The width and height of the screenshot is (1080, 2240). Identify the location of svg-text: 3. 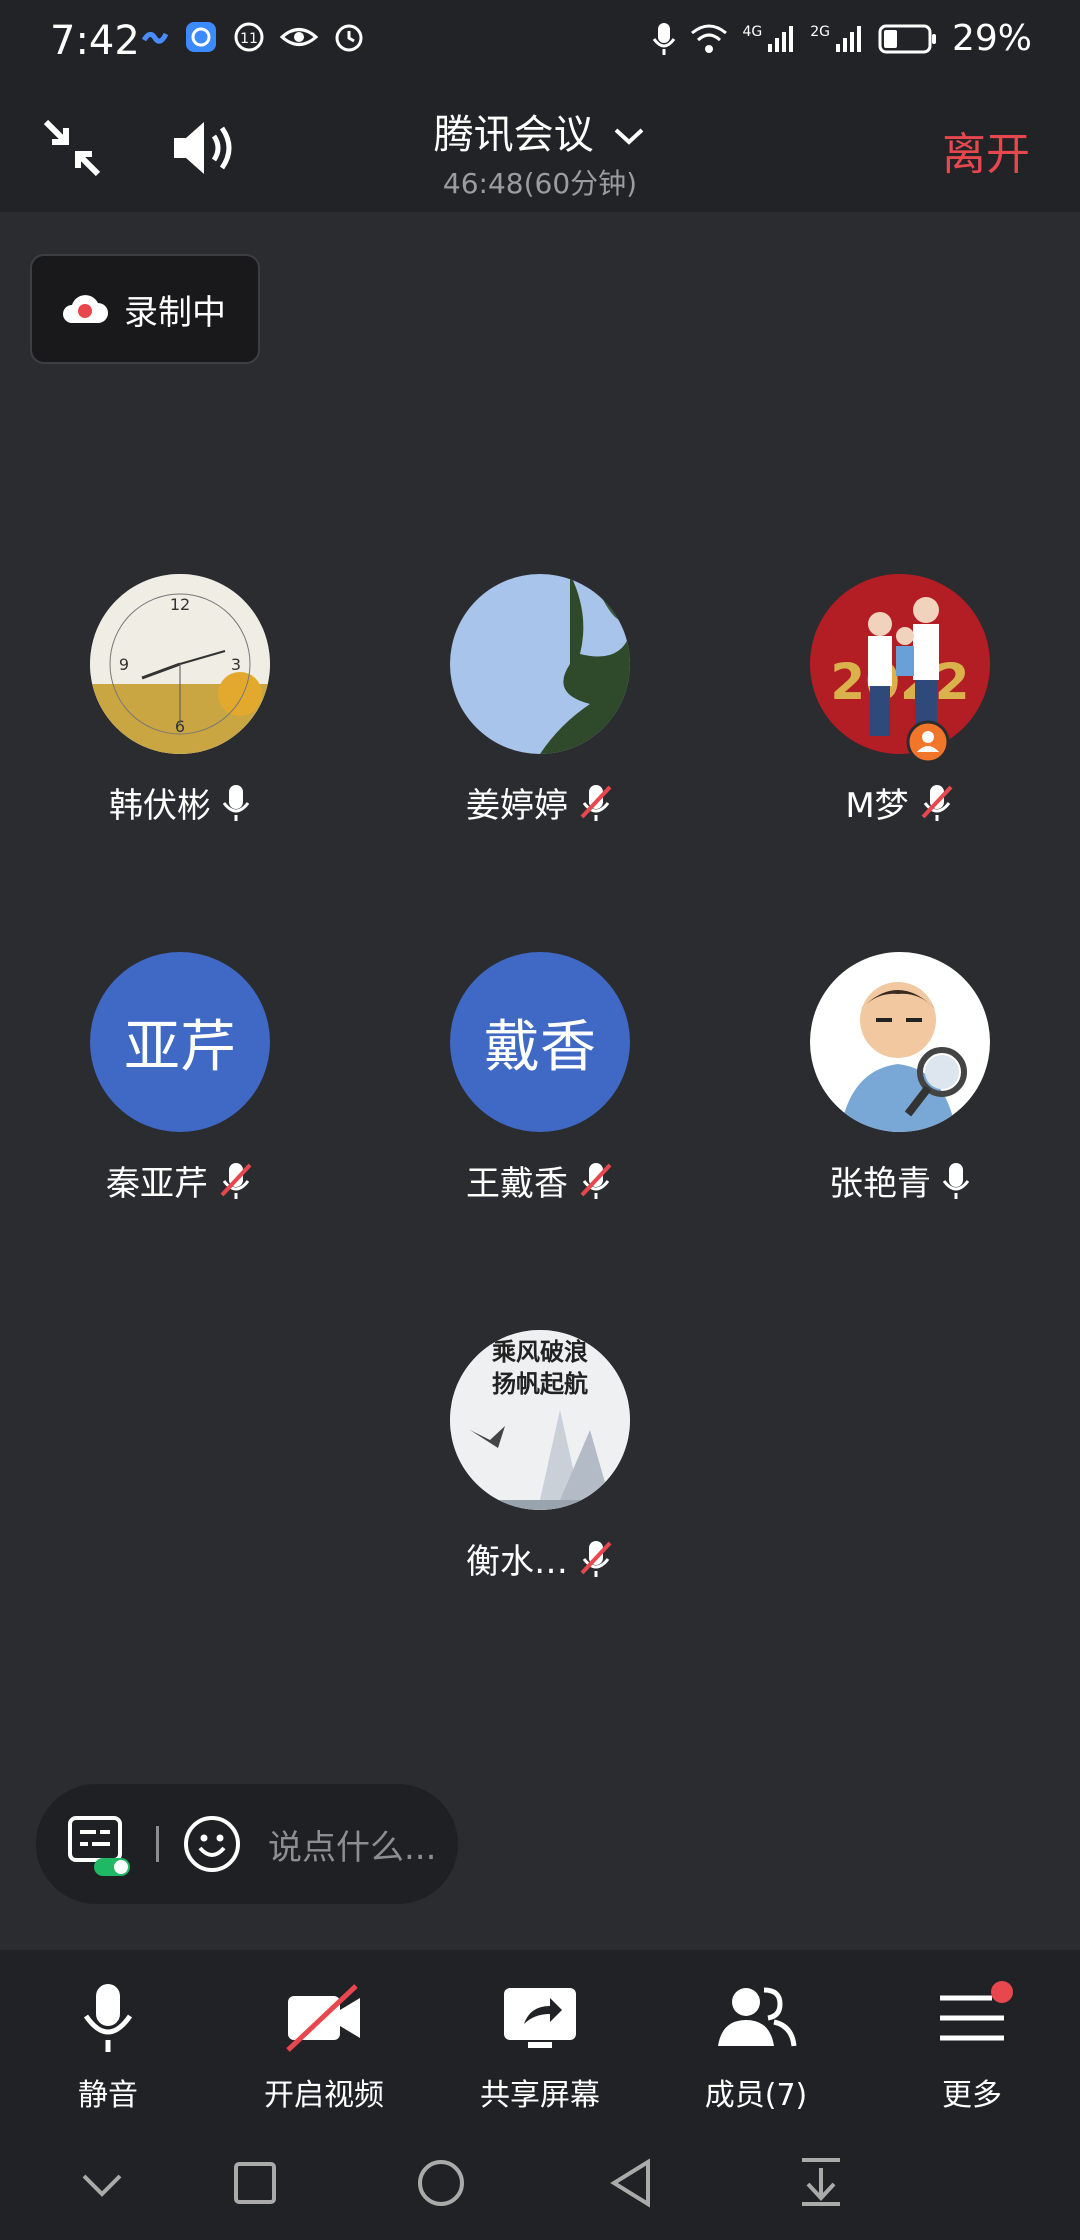
(236, 664).